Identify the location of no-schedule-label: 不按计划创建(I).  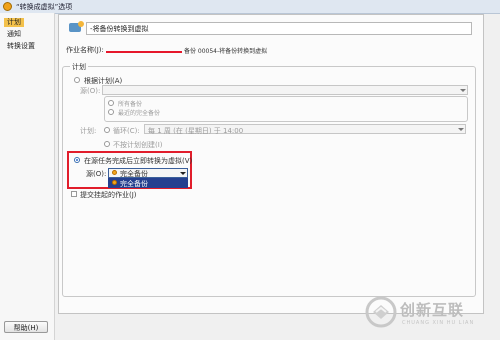
(138, 145).